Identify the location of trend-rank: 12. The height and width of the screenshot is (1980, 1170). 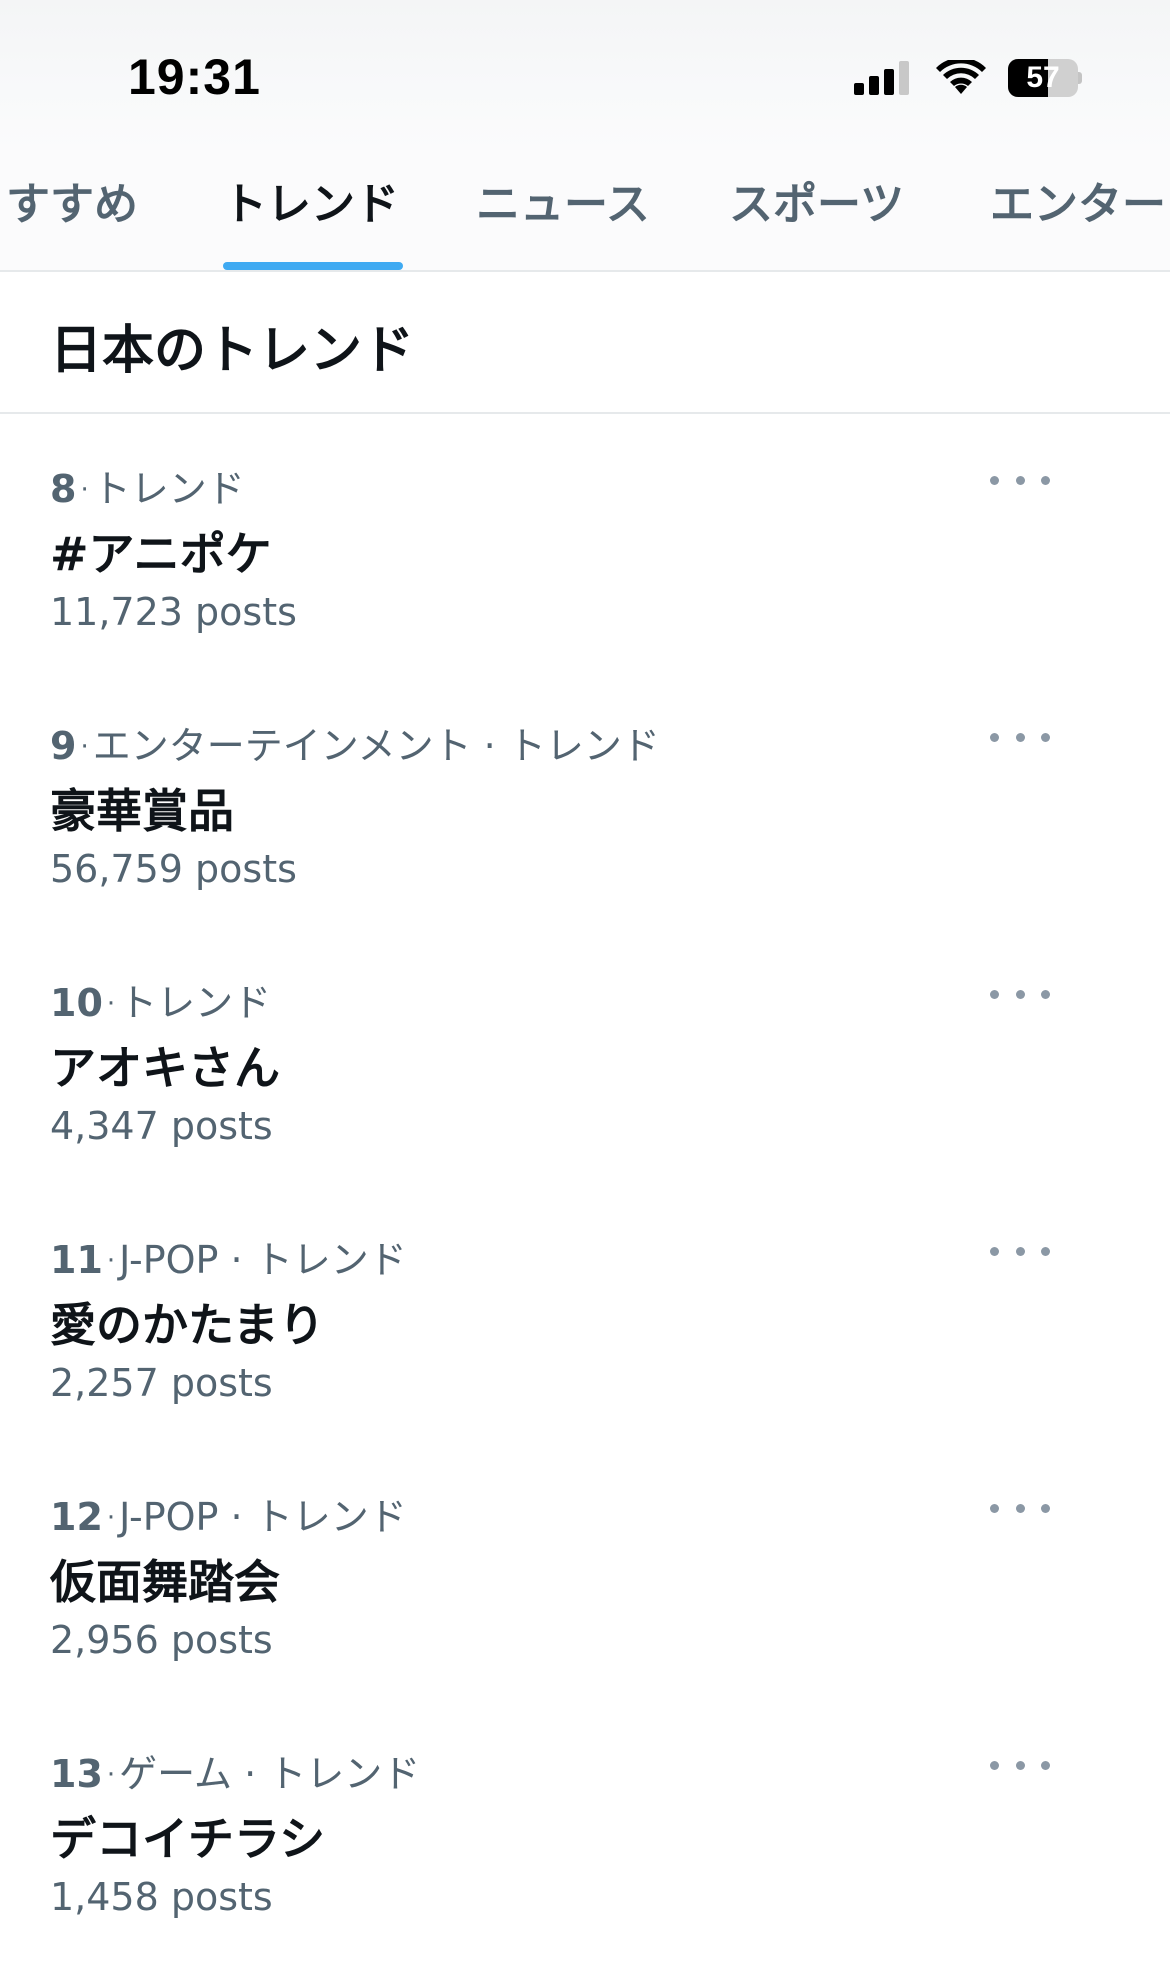
(76, 1517).